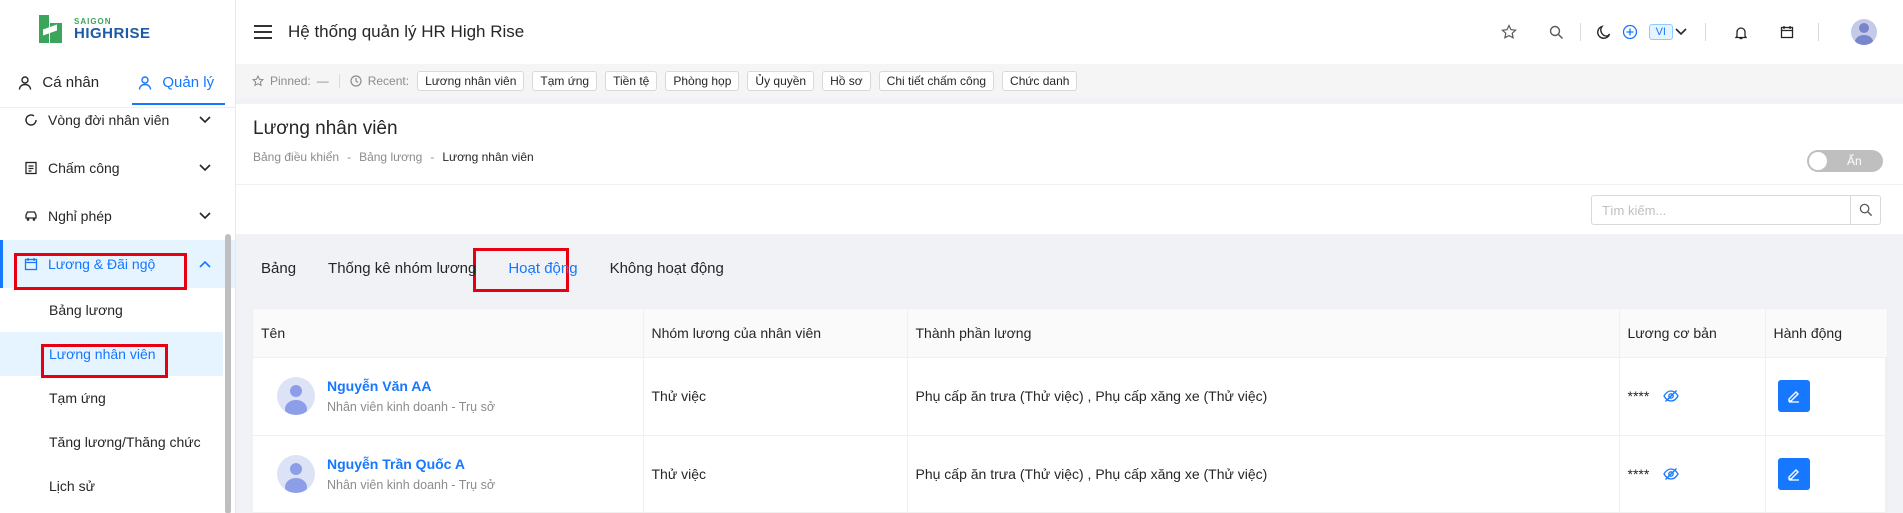  I want to click on cell-base-salary: ****, so click(1692, 396).